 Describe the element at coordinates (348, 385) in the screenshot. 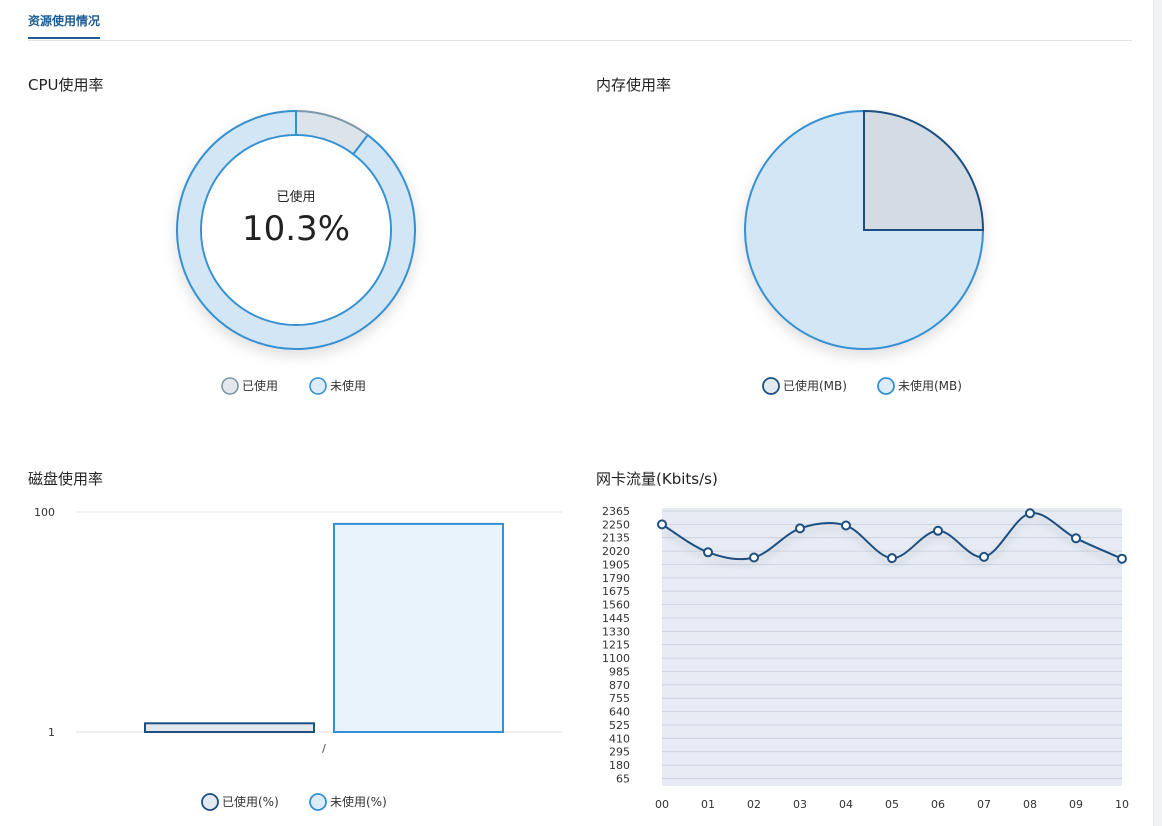

I see `cpu-legend-unused-label: 未使用` at that location.